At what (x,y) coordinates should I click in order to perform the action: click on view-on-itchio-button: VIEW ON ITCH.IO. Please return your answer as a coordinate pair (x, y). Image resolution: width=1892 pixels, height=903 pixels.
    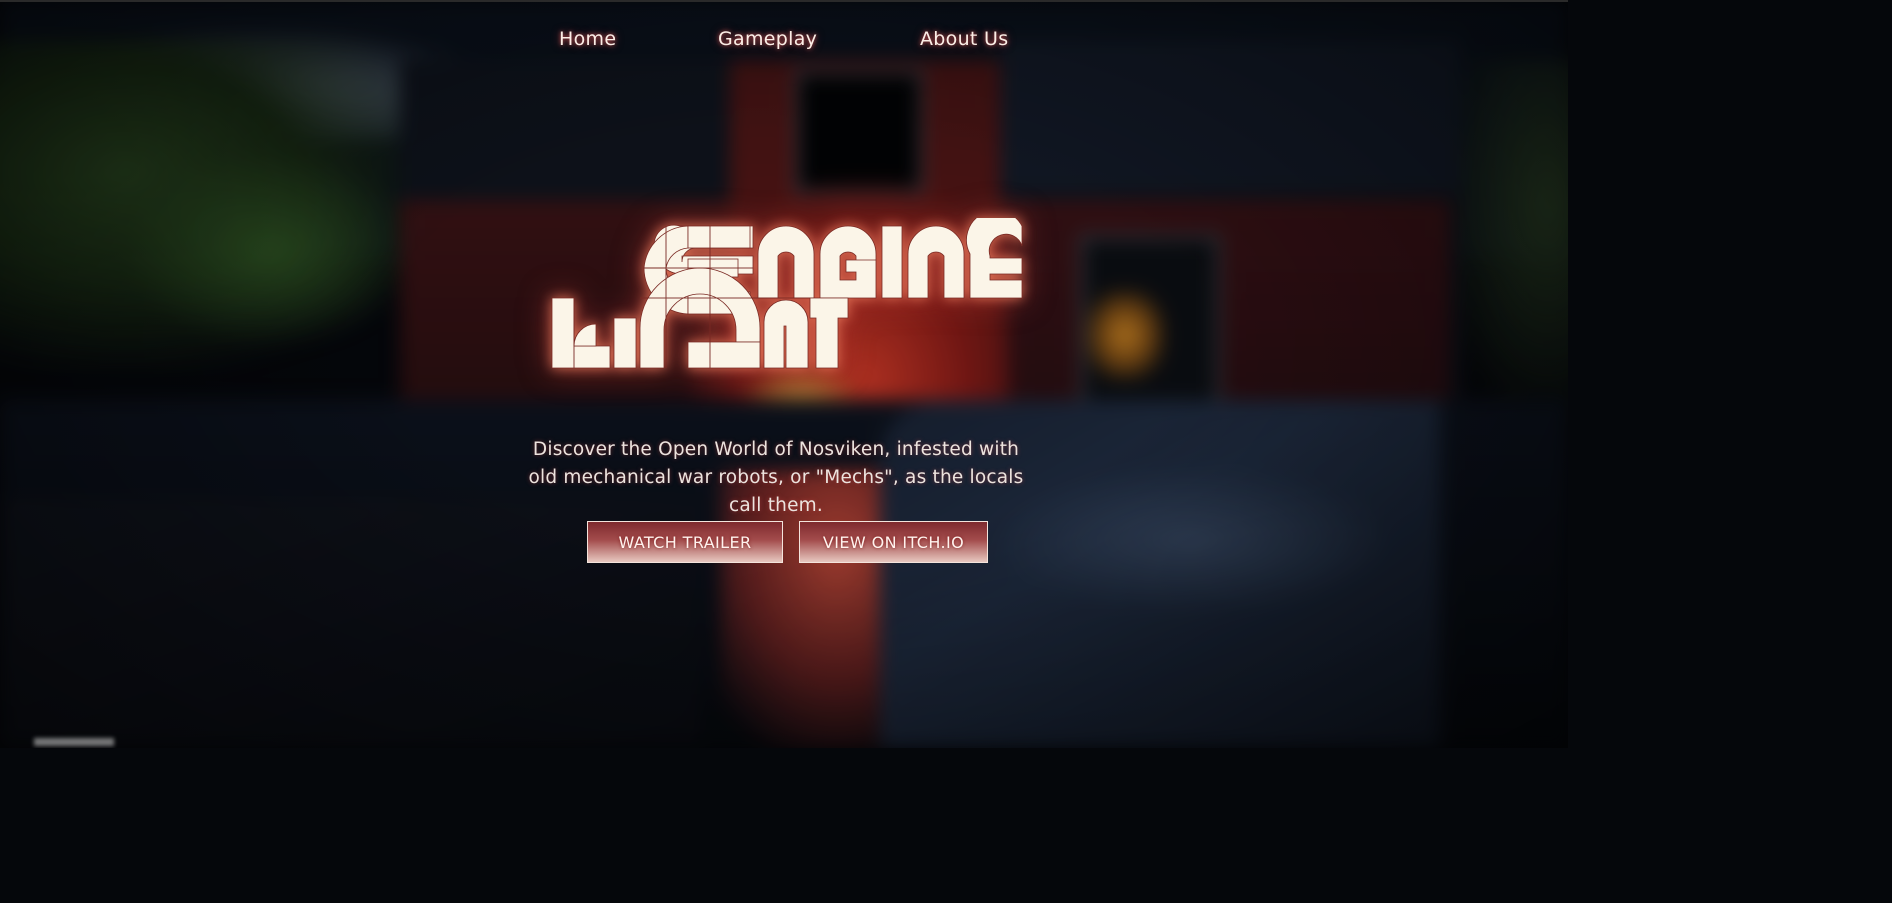
    Looking at the image, I should click on (893, 542).